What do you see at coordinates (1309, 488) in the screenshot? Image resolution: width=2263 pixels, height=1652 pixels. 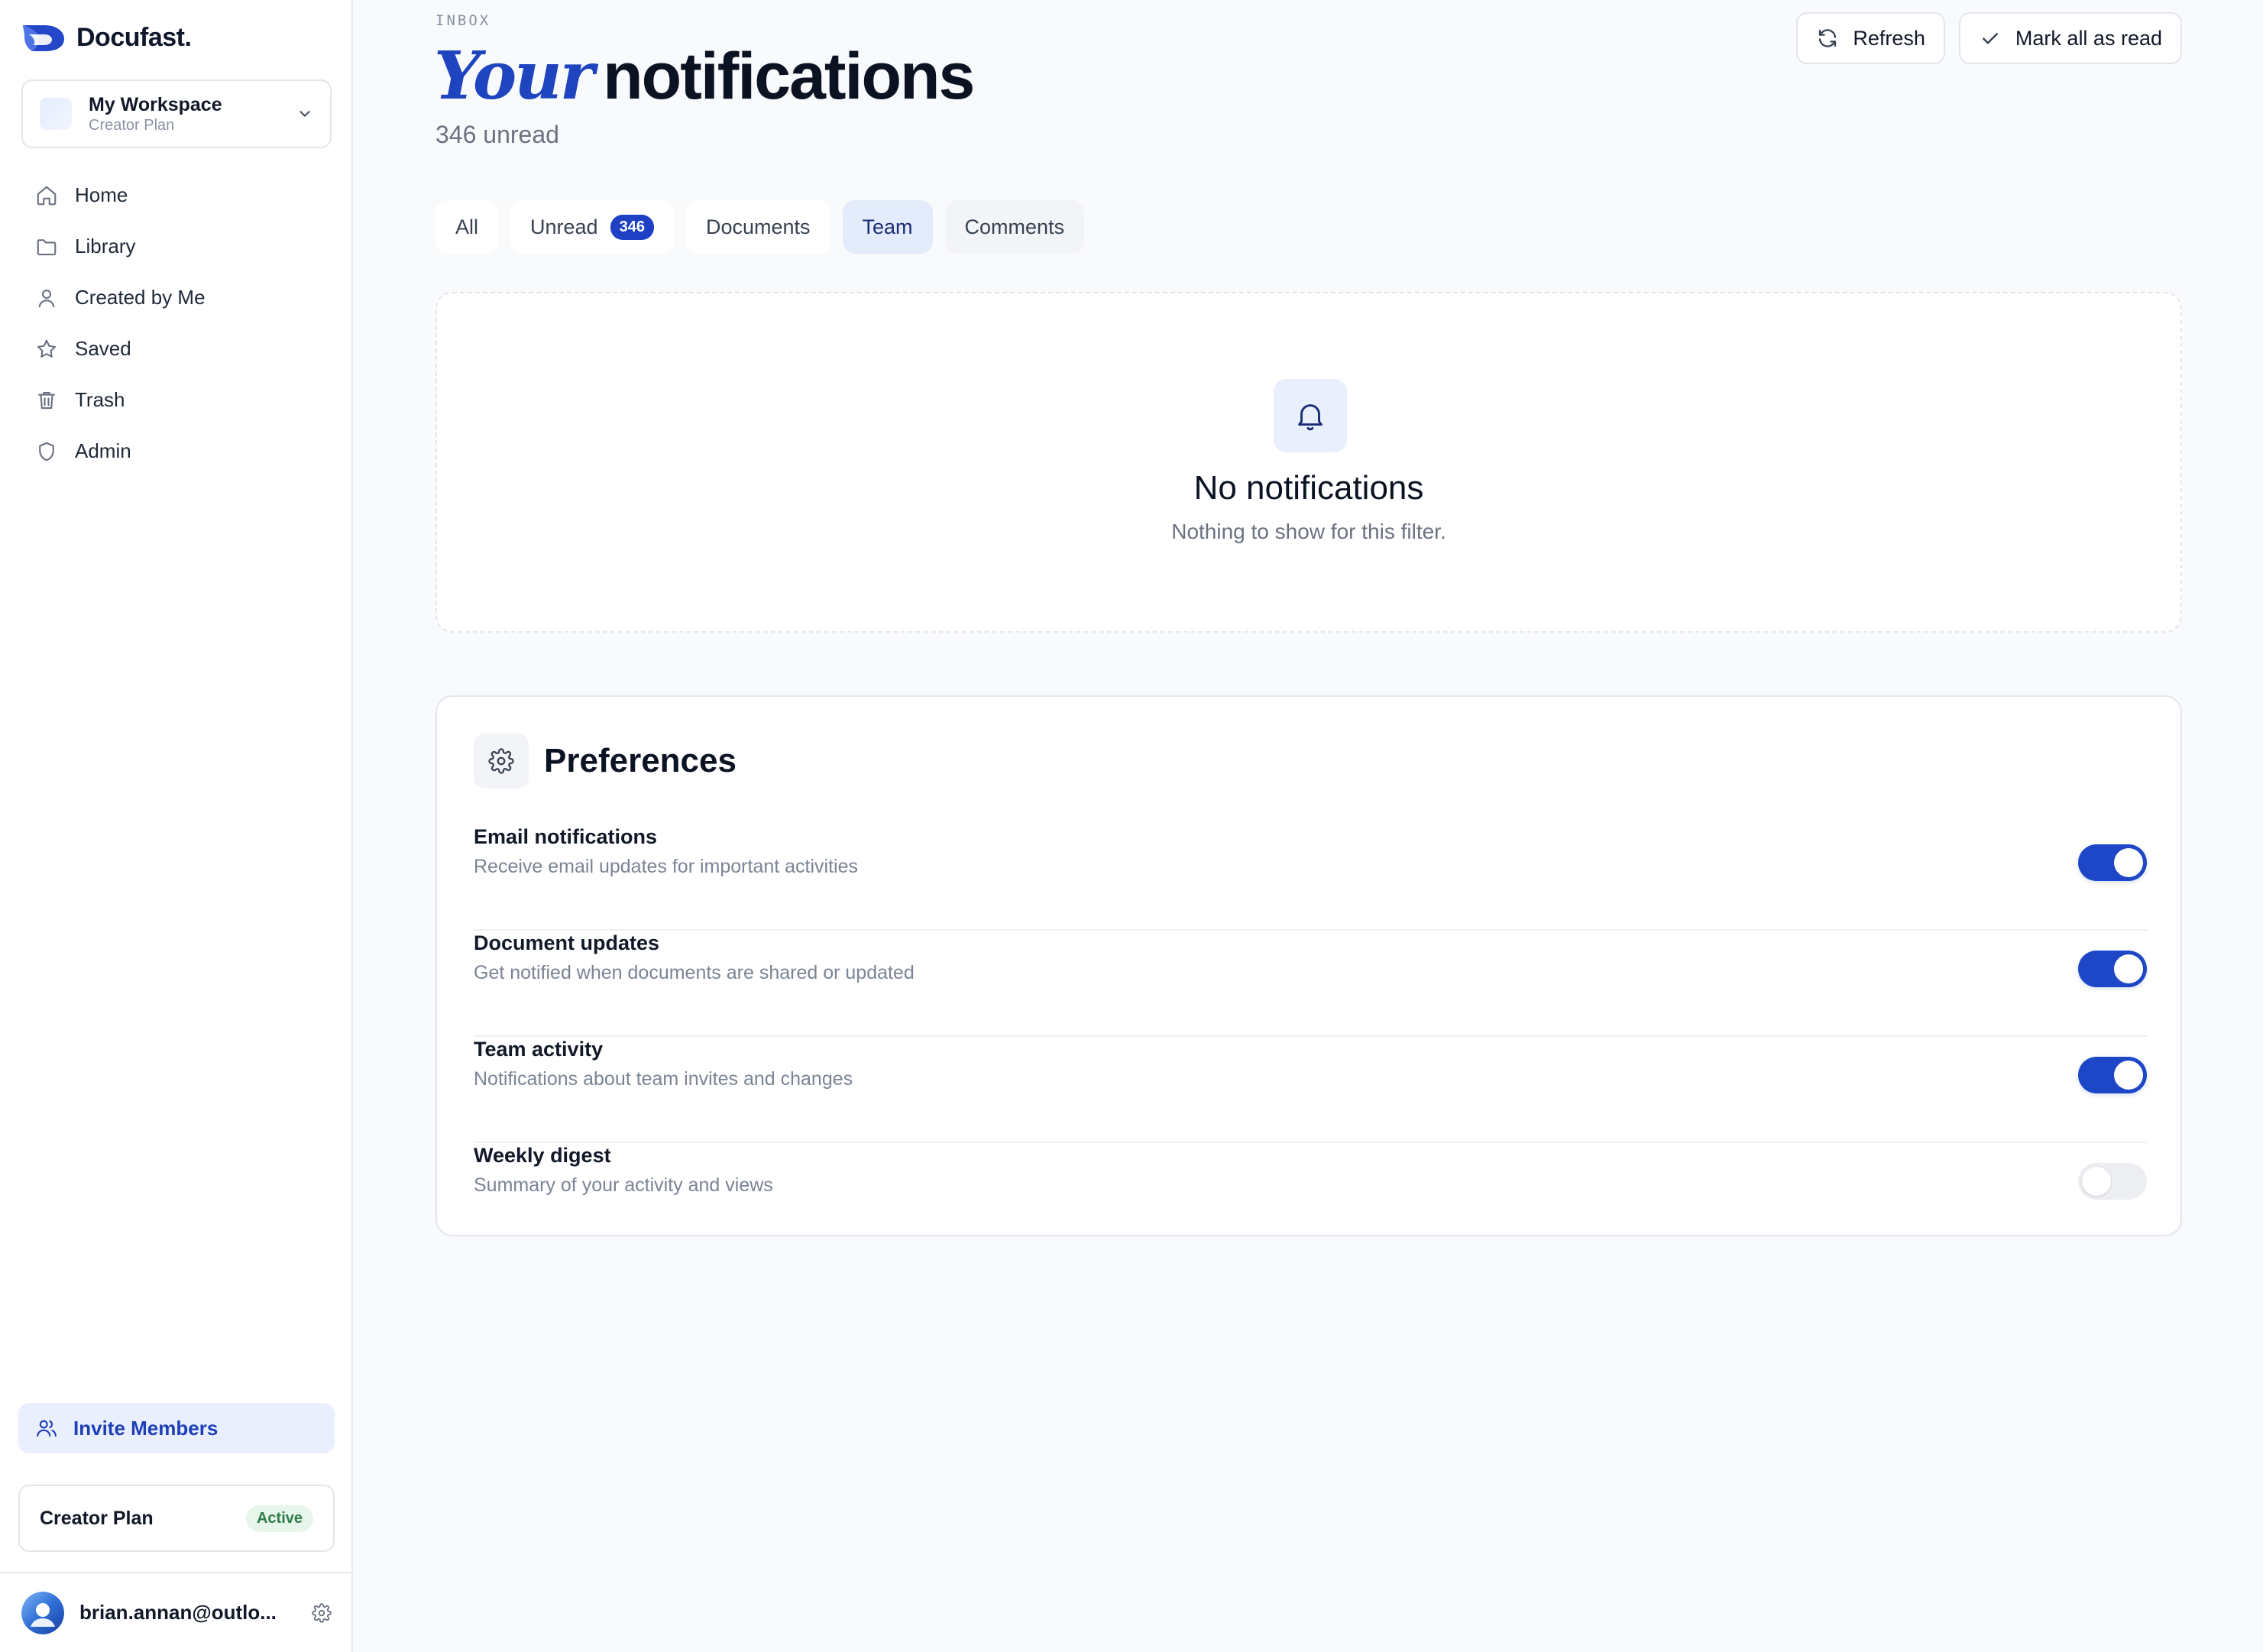 I see `empty-state-title: No notifications` at bounding box center [1309, 488].